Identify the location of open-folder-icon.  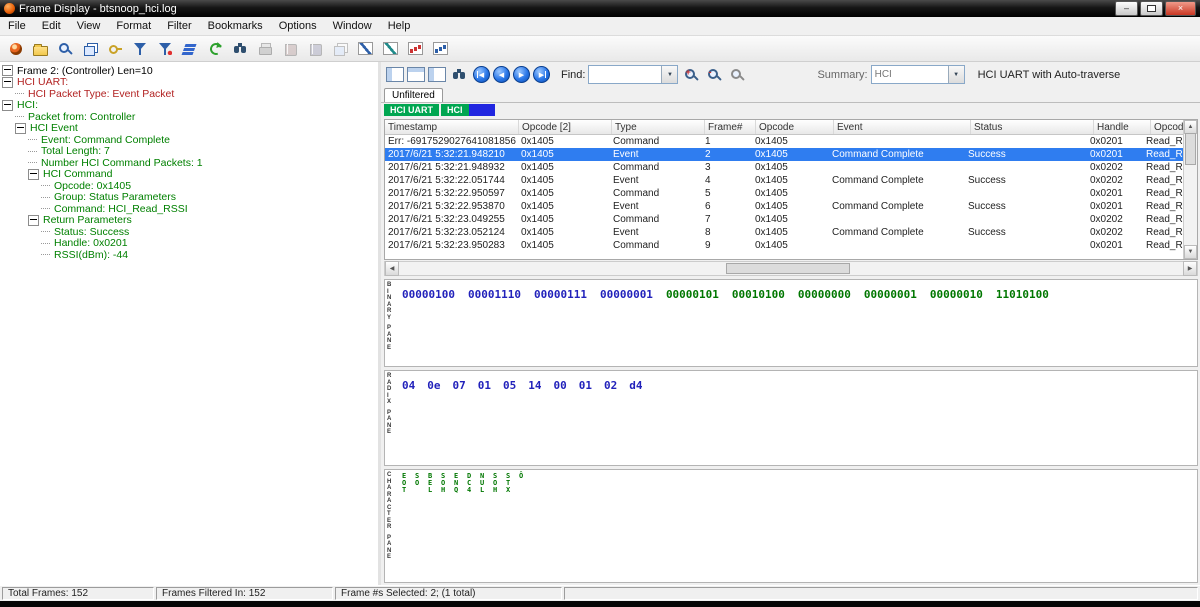
(40, 48).